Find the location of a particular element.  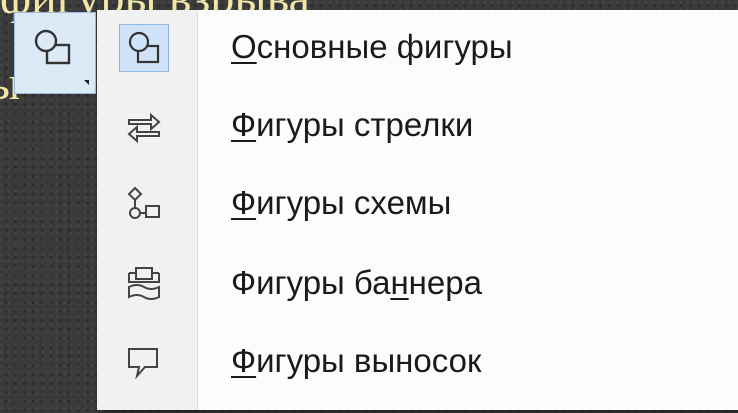

banner-shapes-icon is located at coordinates (144, 284).